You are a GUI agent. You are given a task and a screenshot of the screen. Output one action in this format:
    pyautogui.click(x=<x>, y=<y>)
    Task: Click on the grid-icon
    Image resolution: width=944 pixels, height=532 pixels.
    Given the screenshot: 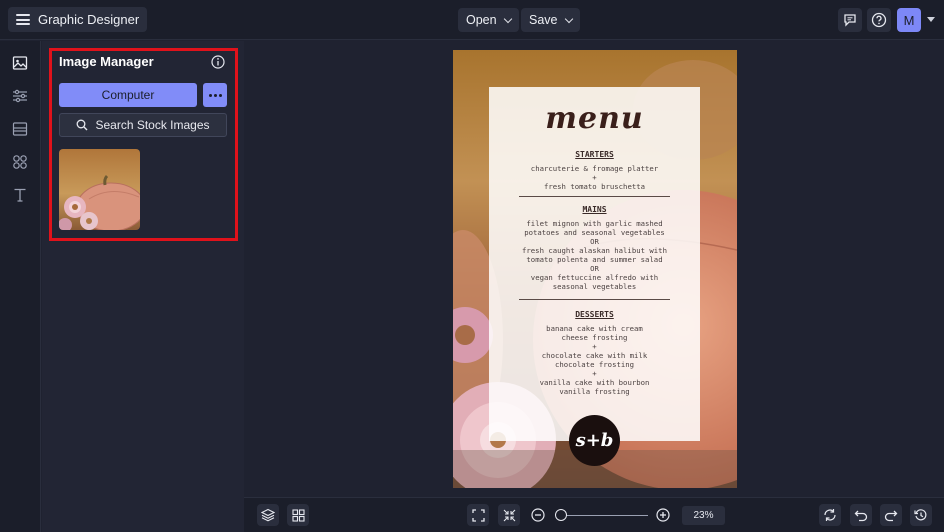 What is the action you would take?
    pyautogui.click(x=298, y=515)
    